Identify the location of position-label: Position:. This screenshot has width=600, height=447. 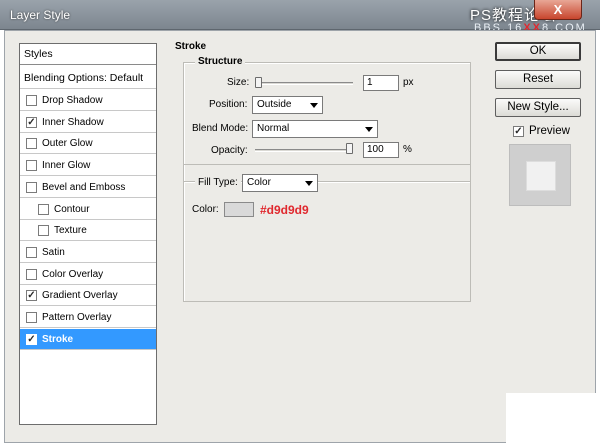
(228, 104).